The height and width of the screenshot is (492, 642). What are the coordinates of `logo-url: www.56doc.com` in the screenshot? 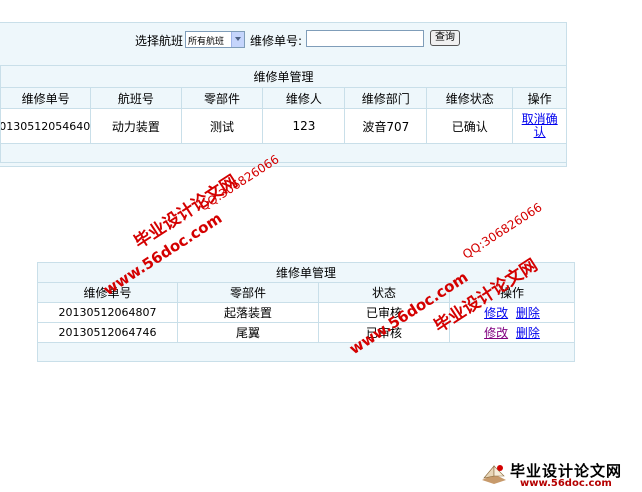 It's located at (566, 483).